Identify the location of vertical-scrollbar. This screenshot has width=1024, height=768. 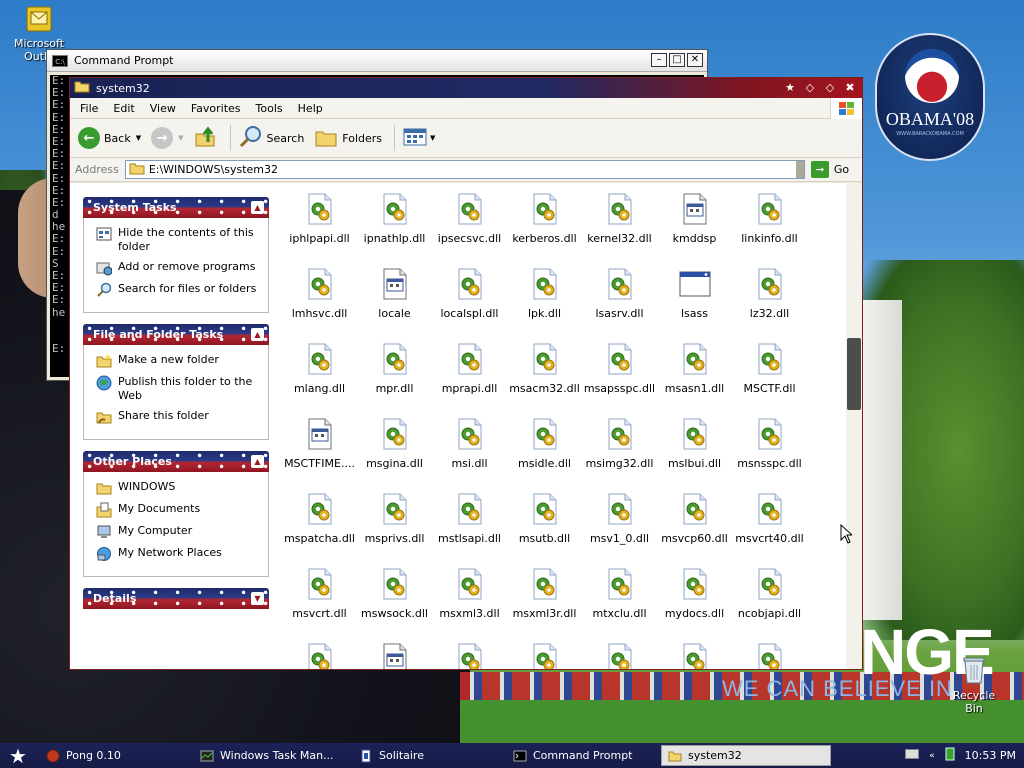
(854, 426).